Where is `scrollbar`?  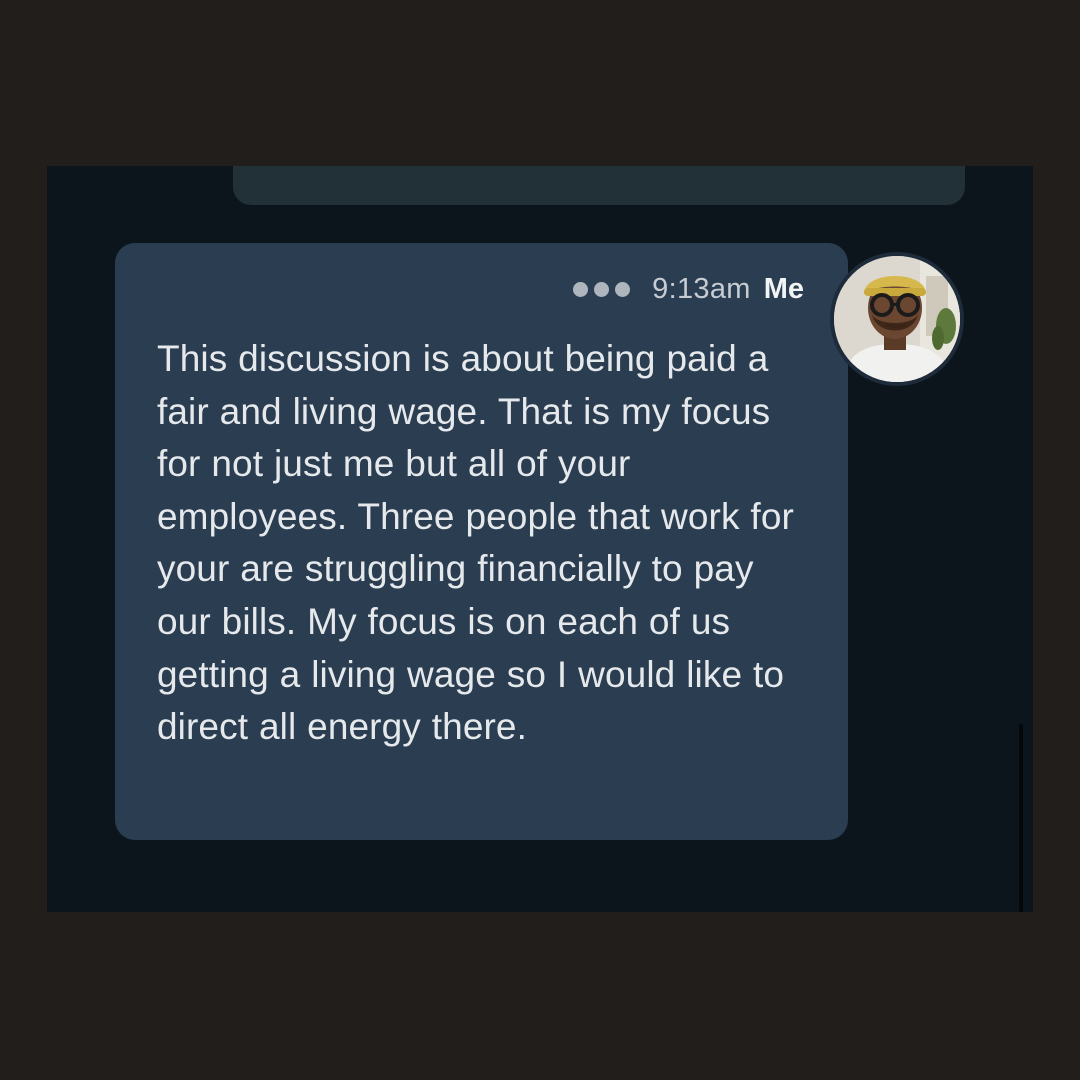 scrollbar is located at coordinates (1021, 818).